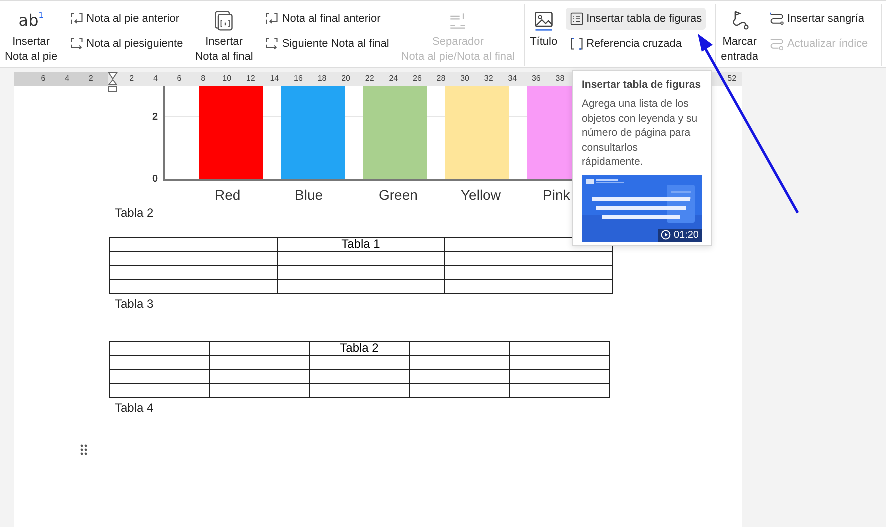  What do you see at coordinates (732, 79) in the screenshot?
I see `ruler-number: 52` at bounding box center [732, 79].